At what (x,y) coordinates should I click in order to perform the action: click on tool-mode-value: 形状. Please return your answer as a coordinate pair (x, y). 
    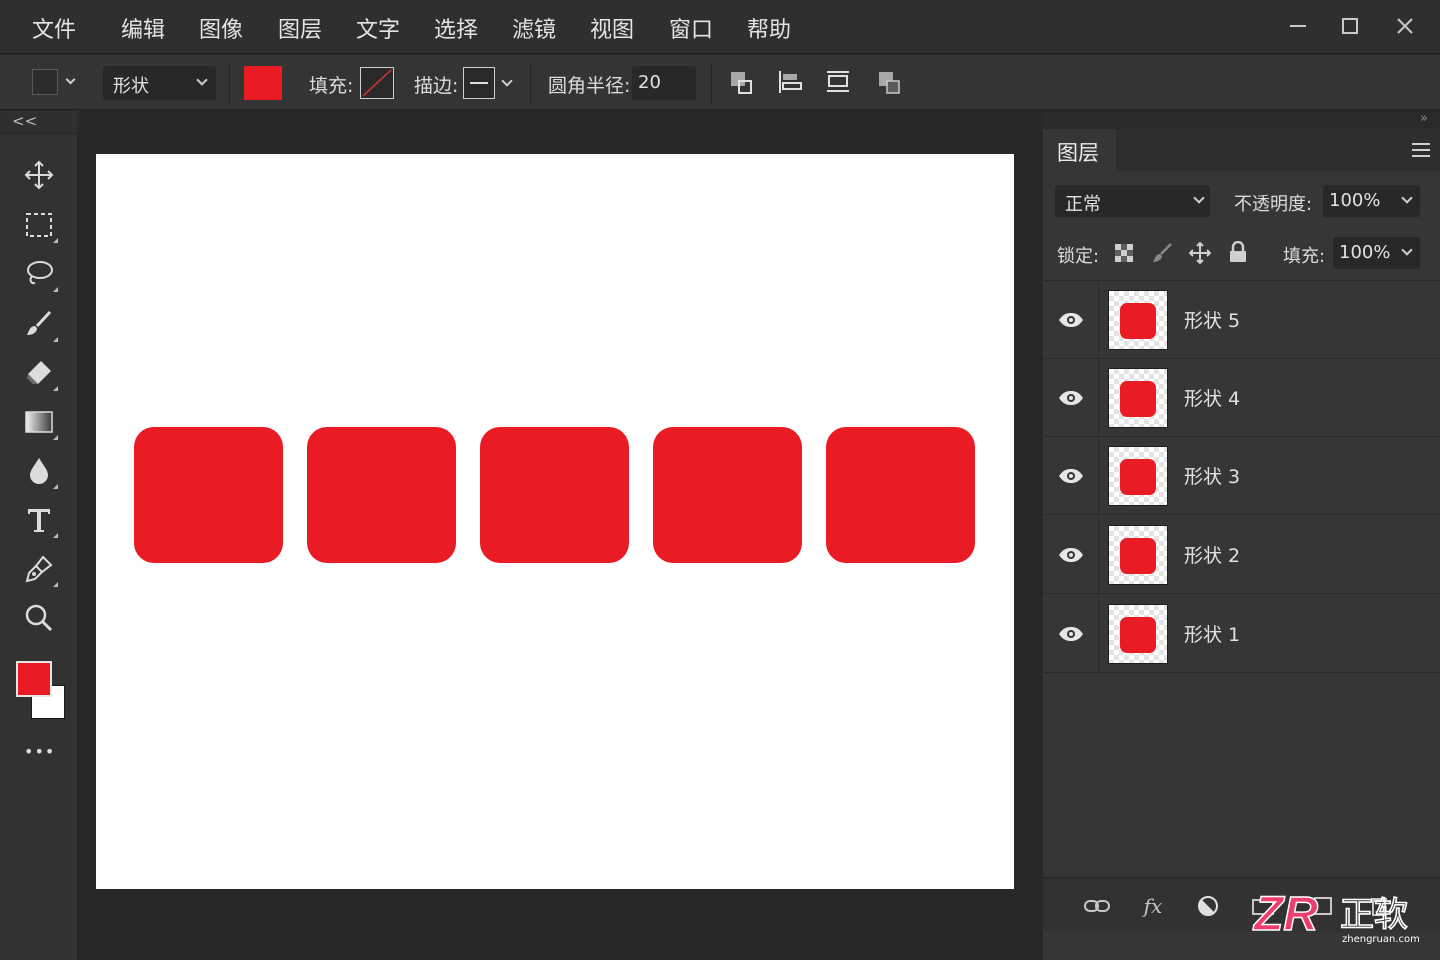
    Looking at the image, I should click on (131, 86).